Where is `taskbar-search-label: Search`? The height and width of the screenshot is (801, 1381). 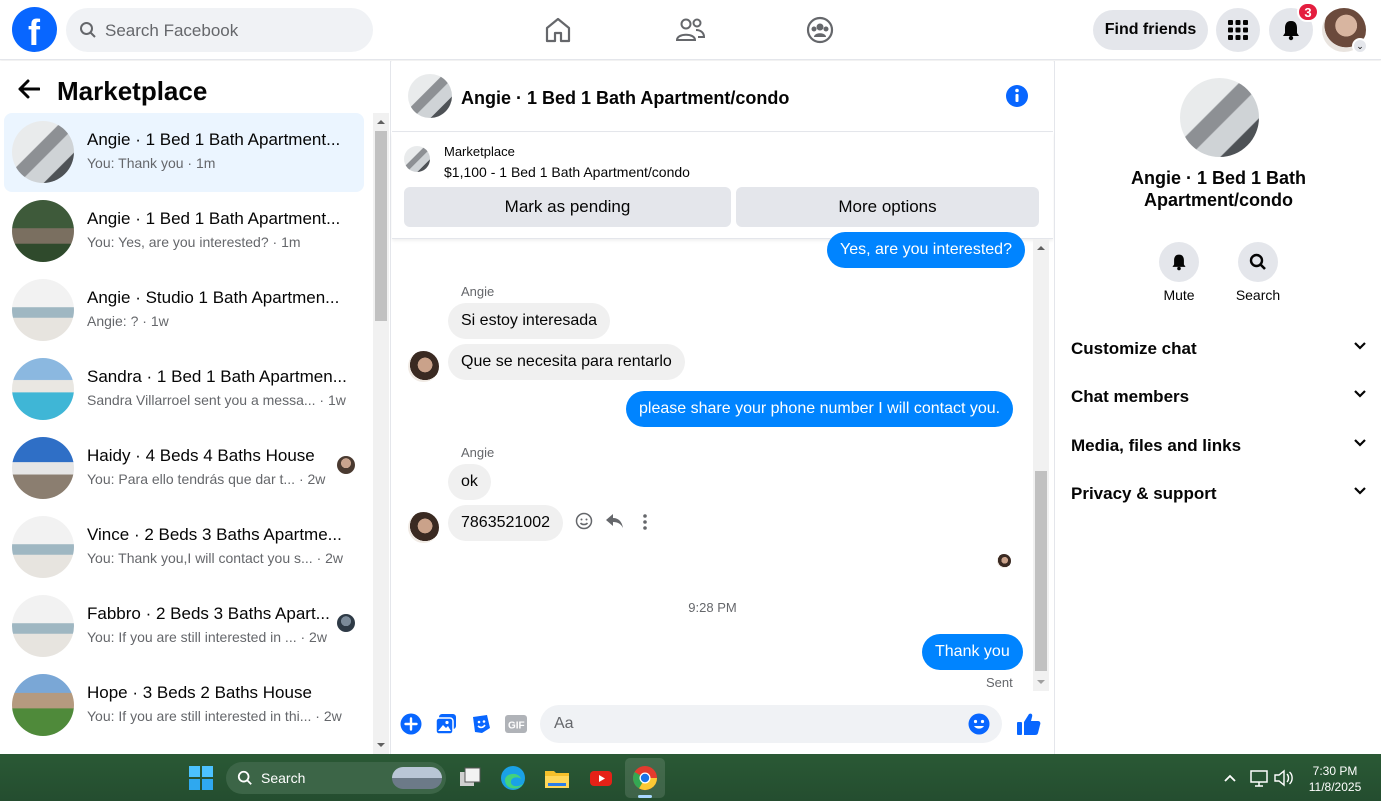
taskbar-search-label: Search is located at coordinates (283, 778).